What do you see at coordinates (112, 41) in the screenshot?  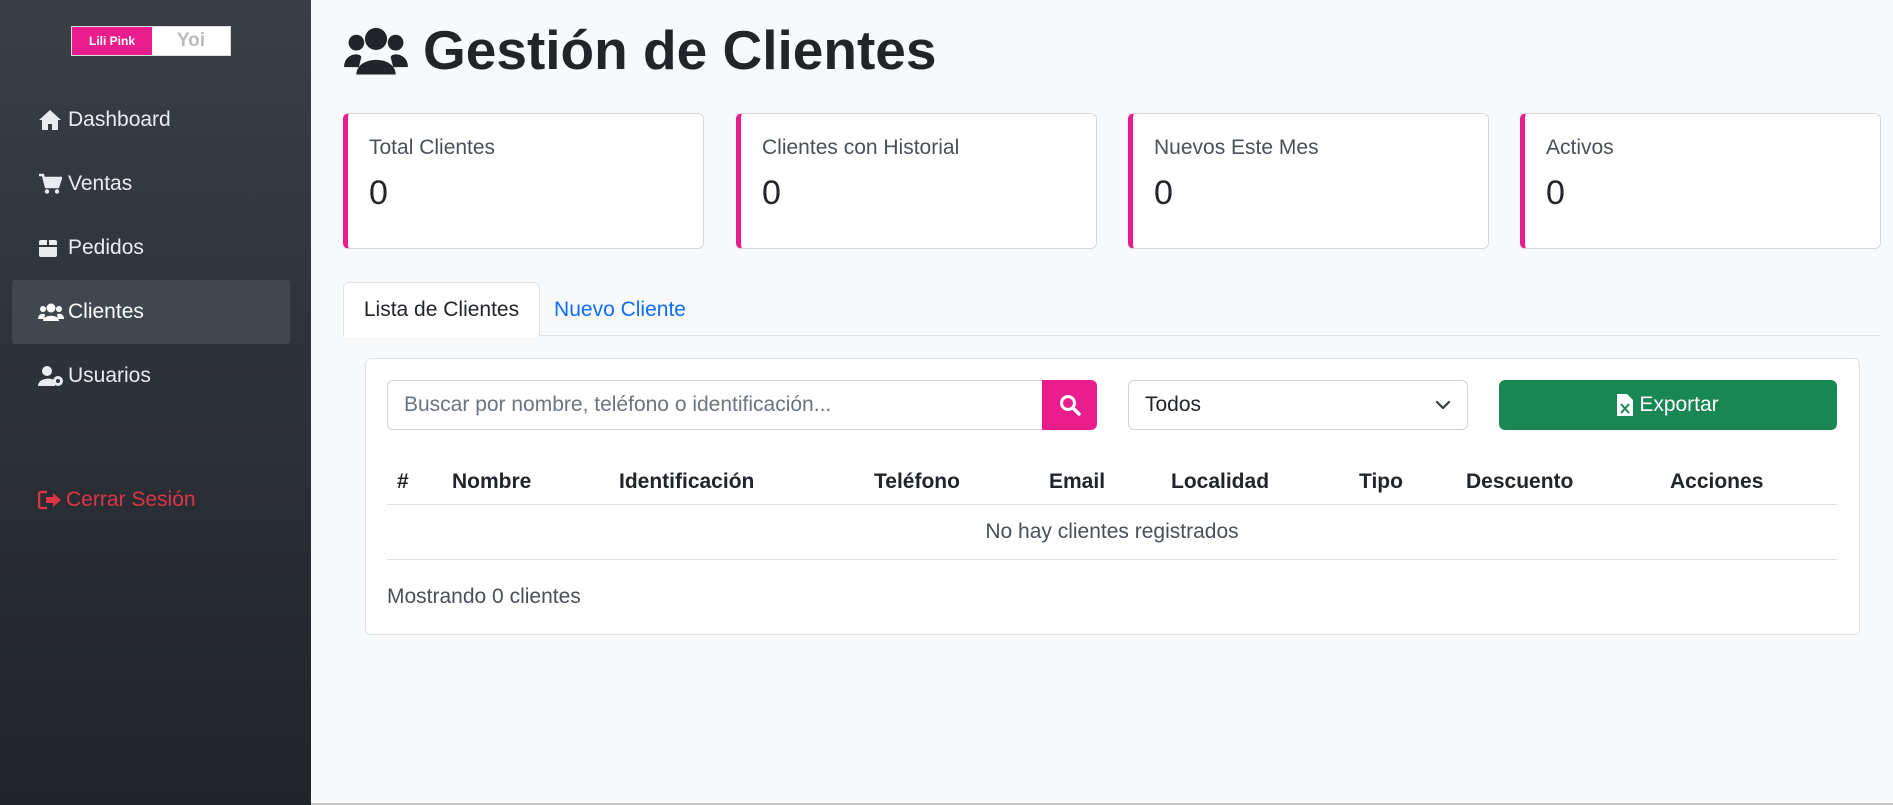 I see `logo-left: Lili Pink` at bounding box center [112, 41].